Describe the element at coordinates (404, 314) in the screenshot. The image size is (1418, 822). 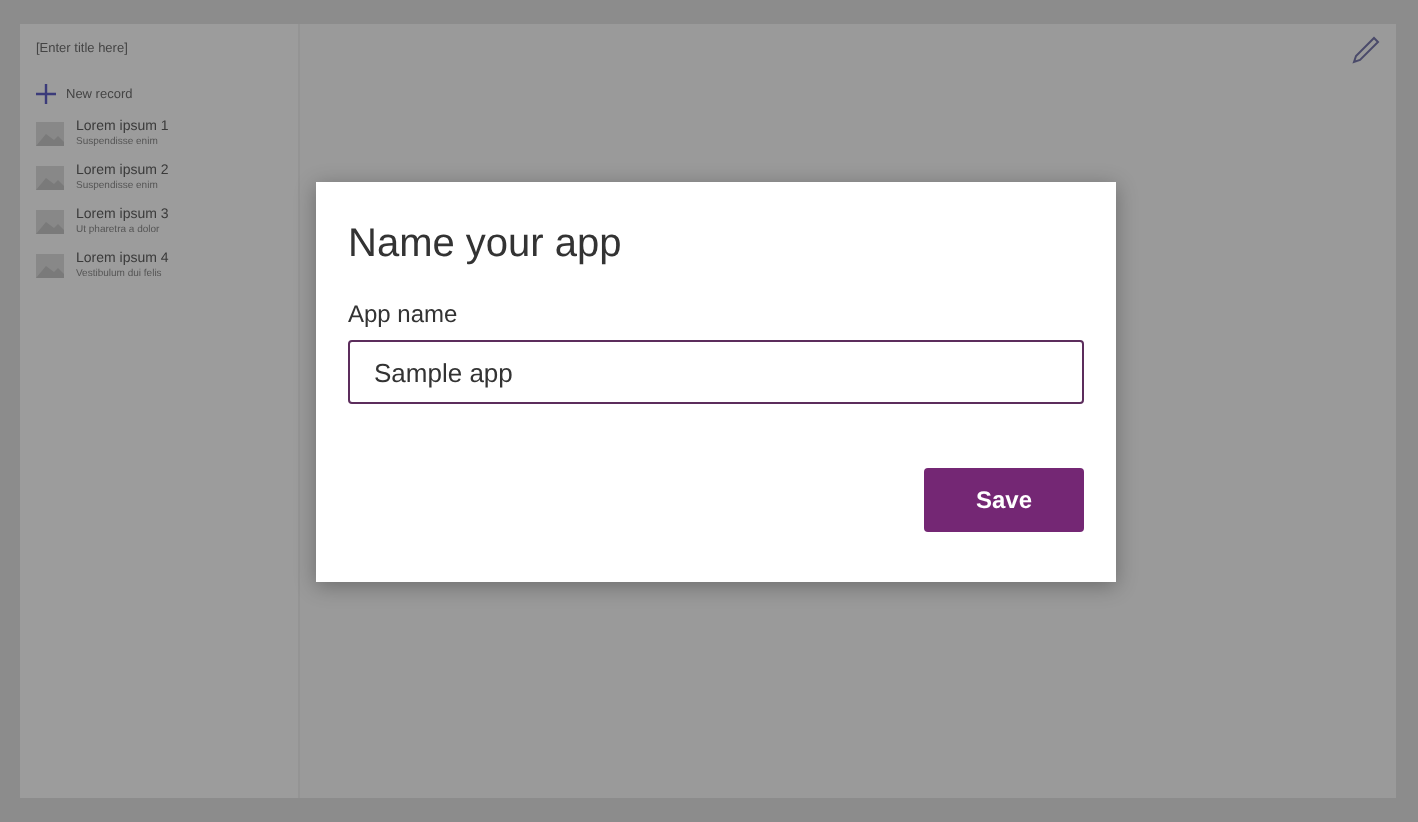
I see `field-label: App name` at that location.